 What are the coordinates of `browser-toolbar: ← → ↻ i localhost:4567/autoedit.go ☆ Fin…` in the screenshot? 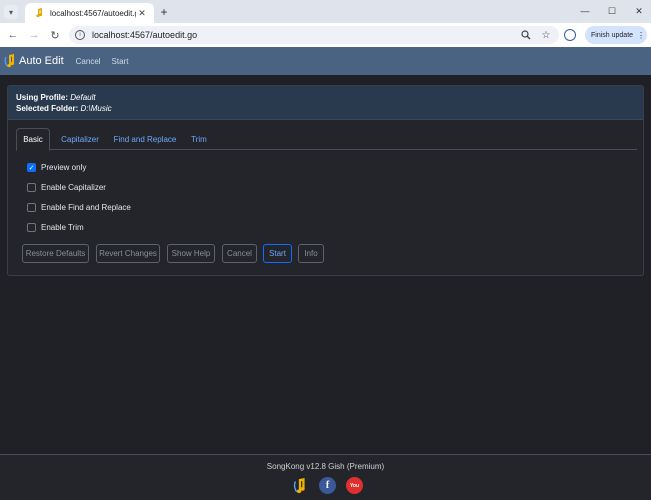 It's located at (325, 35).